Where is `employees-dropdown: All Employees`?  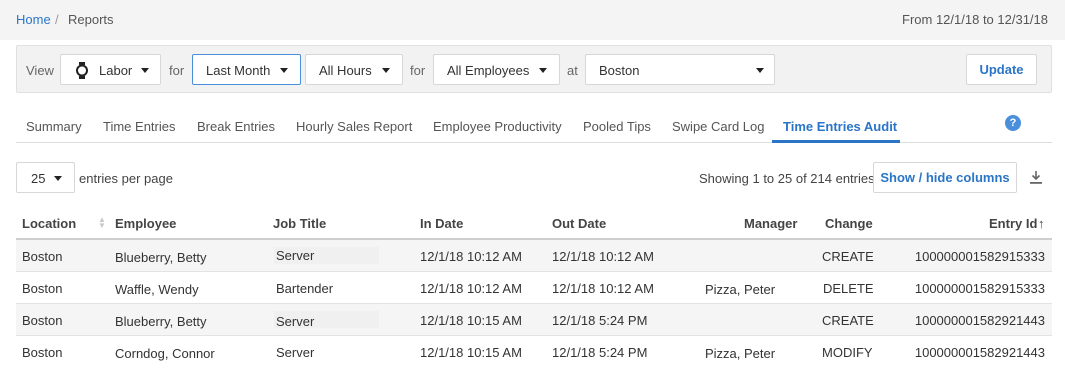 employees-dropdown: All Employees is located at coordinates (496, 69).